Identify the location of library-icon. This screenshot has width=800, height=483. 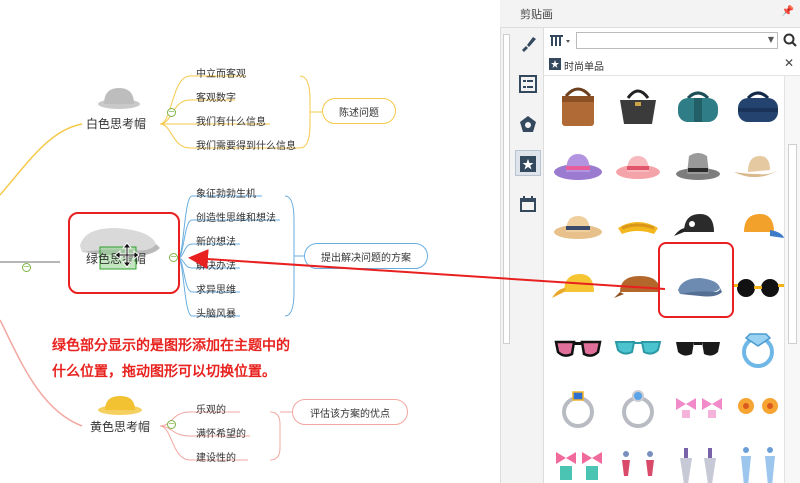
(561, 41).